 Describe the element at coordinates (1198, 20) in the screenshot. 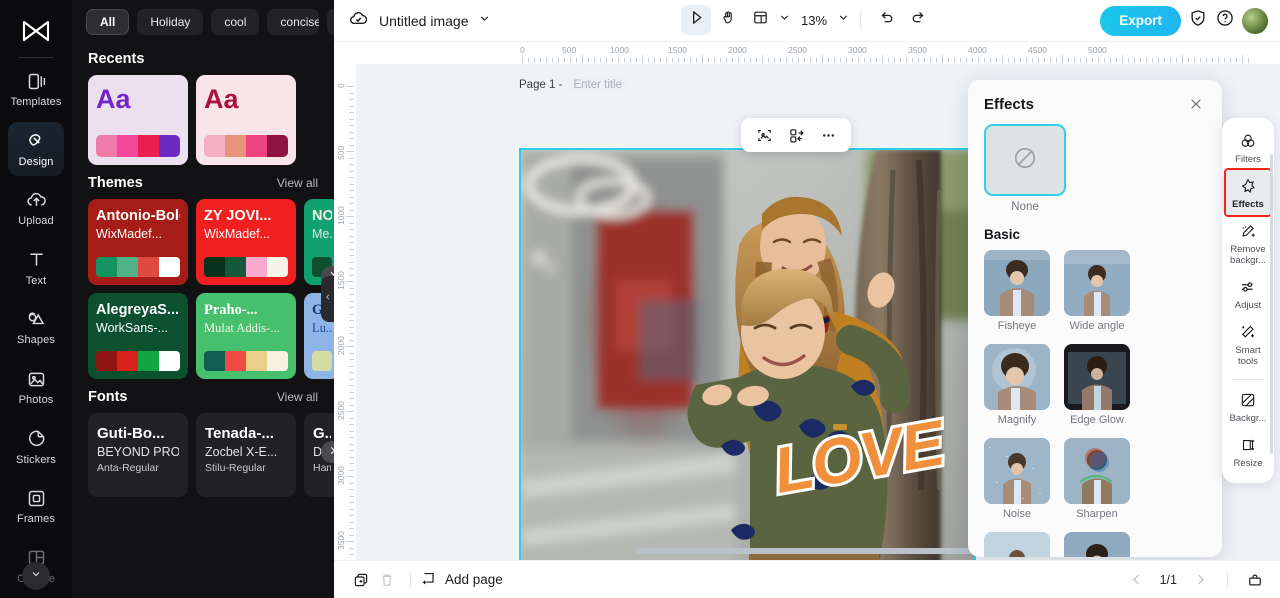

I see `shield-check-icon` at that location.